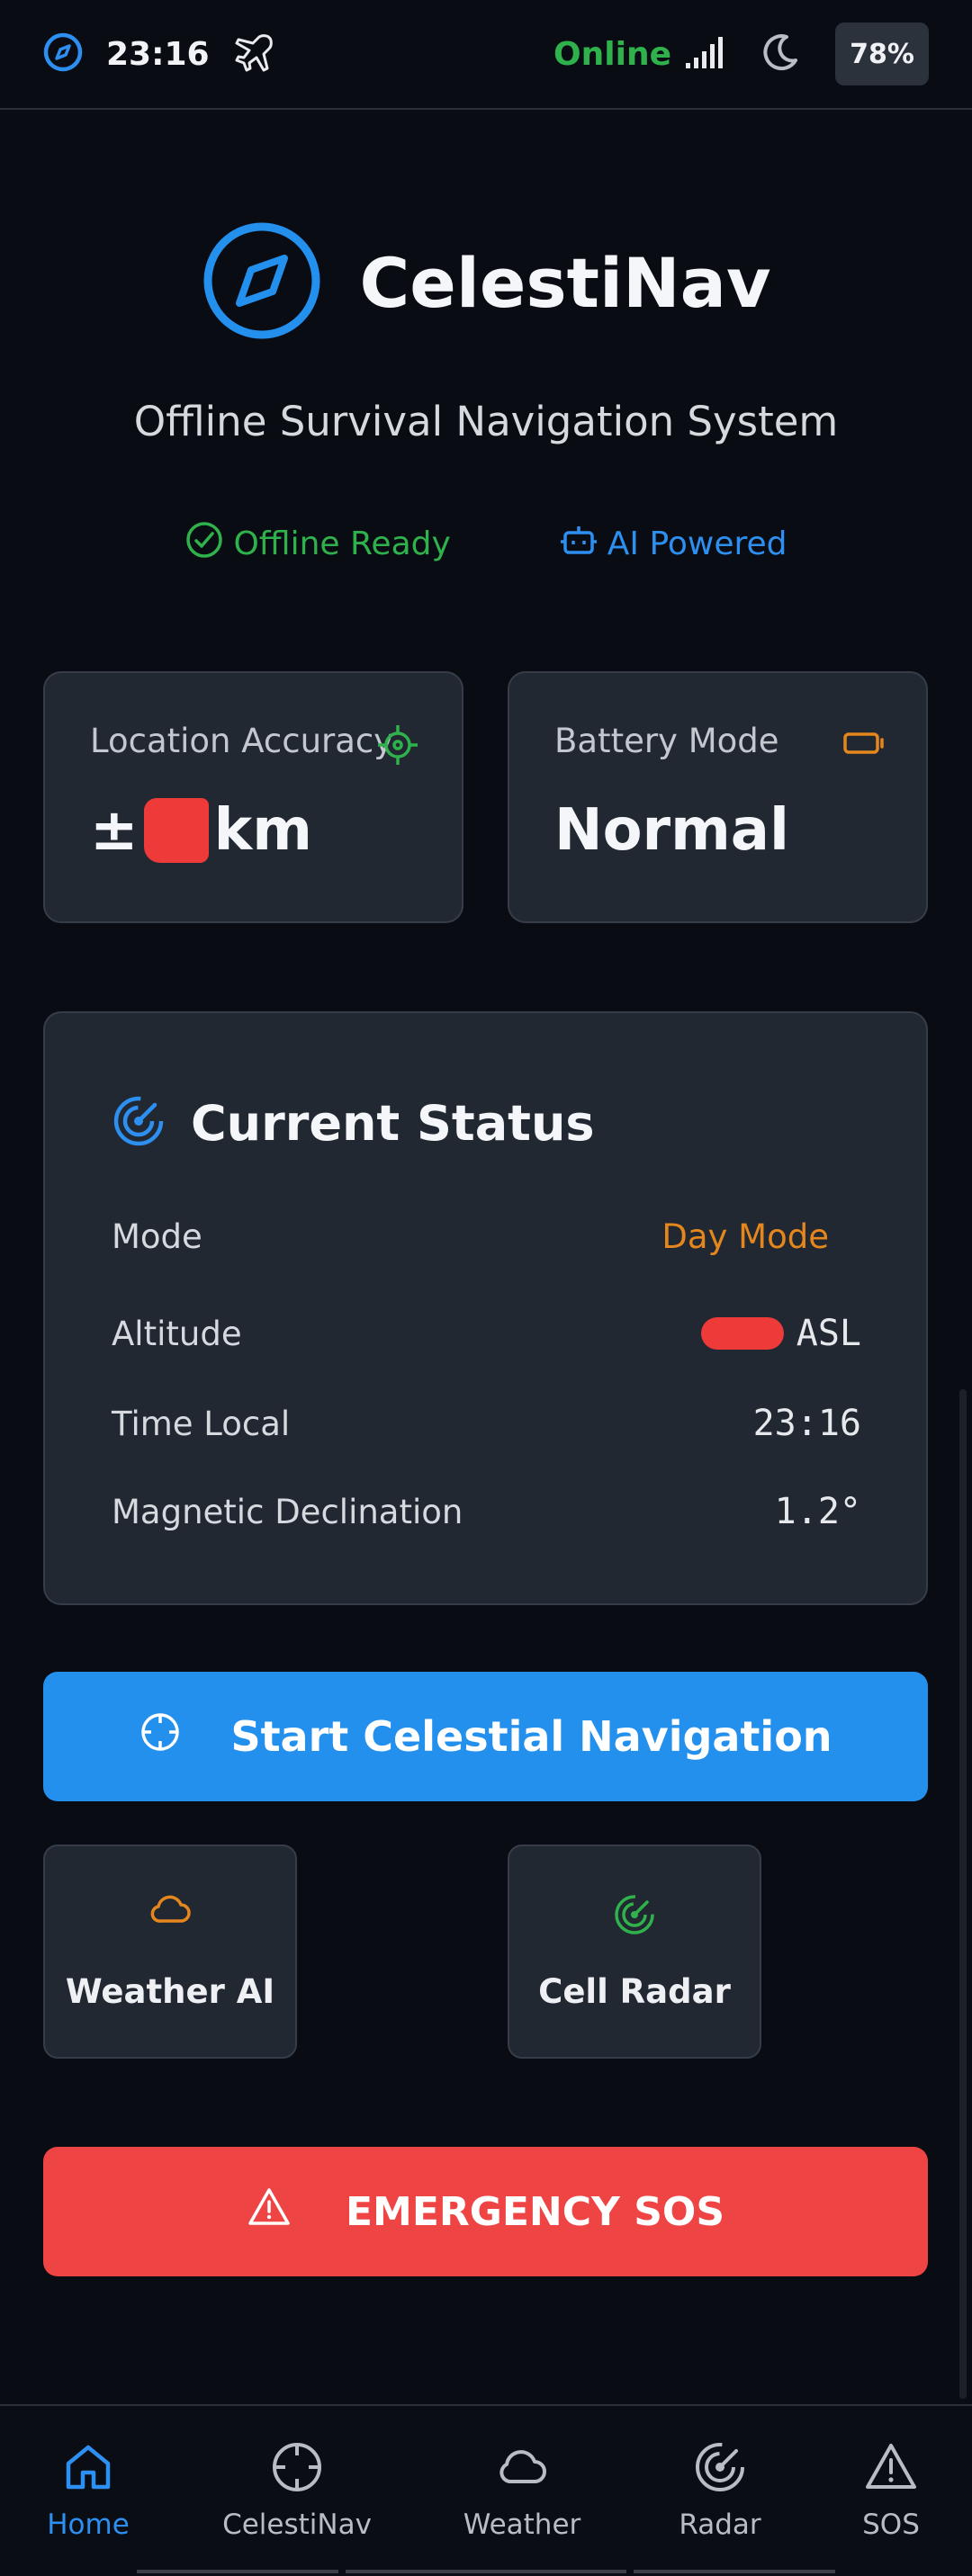 Image resolution: width=972 pixels, height=2576 pixels. I want to click on nav-label: Home, so click(89, 2525).